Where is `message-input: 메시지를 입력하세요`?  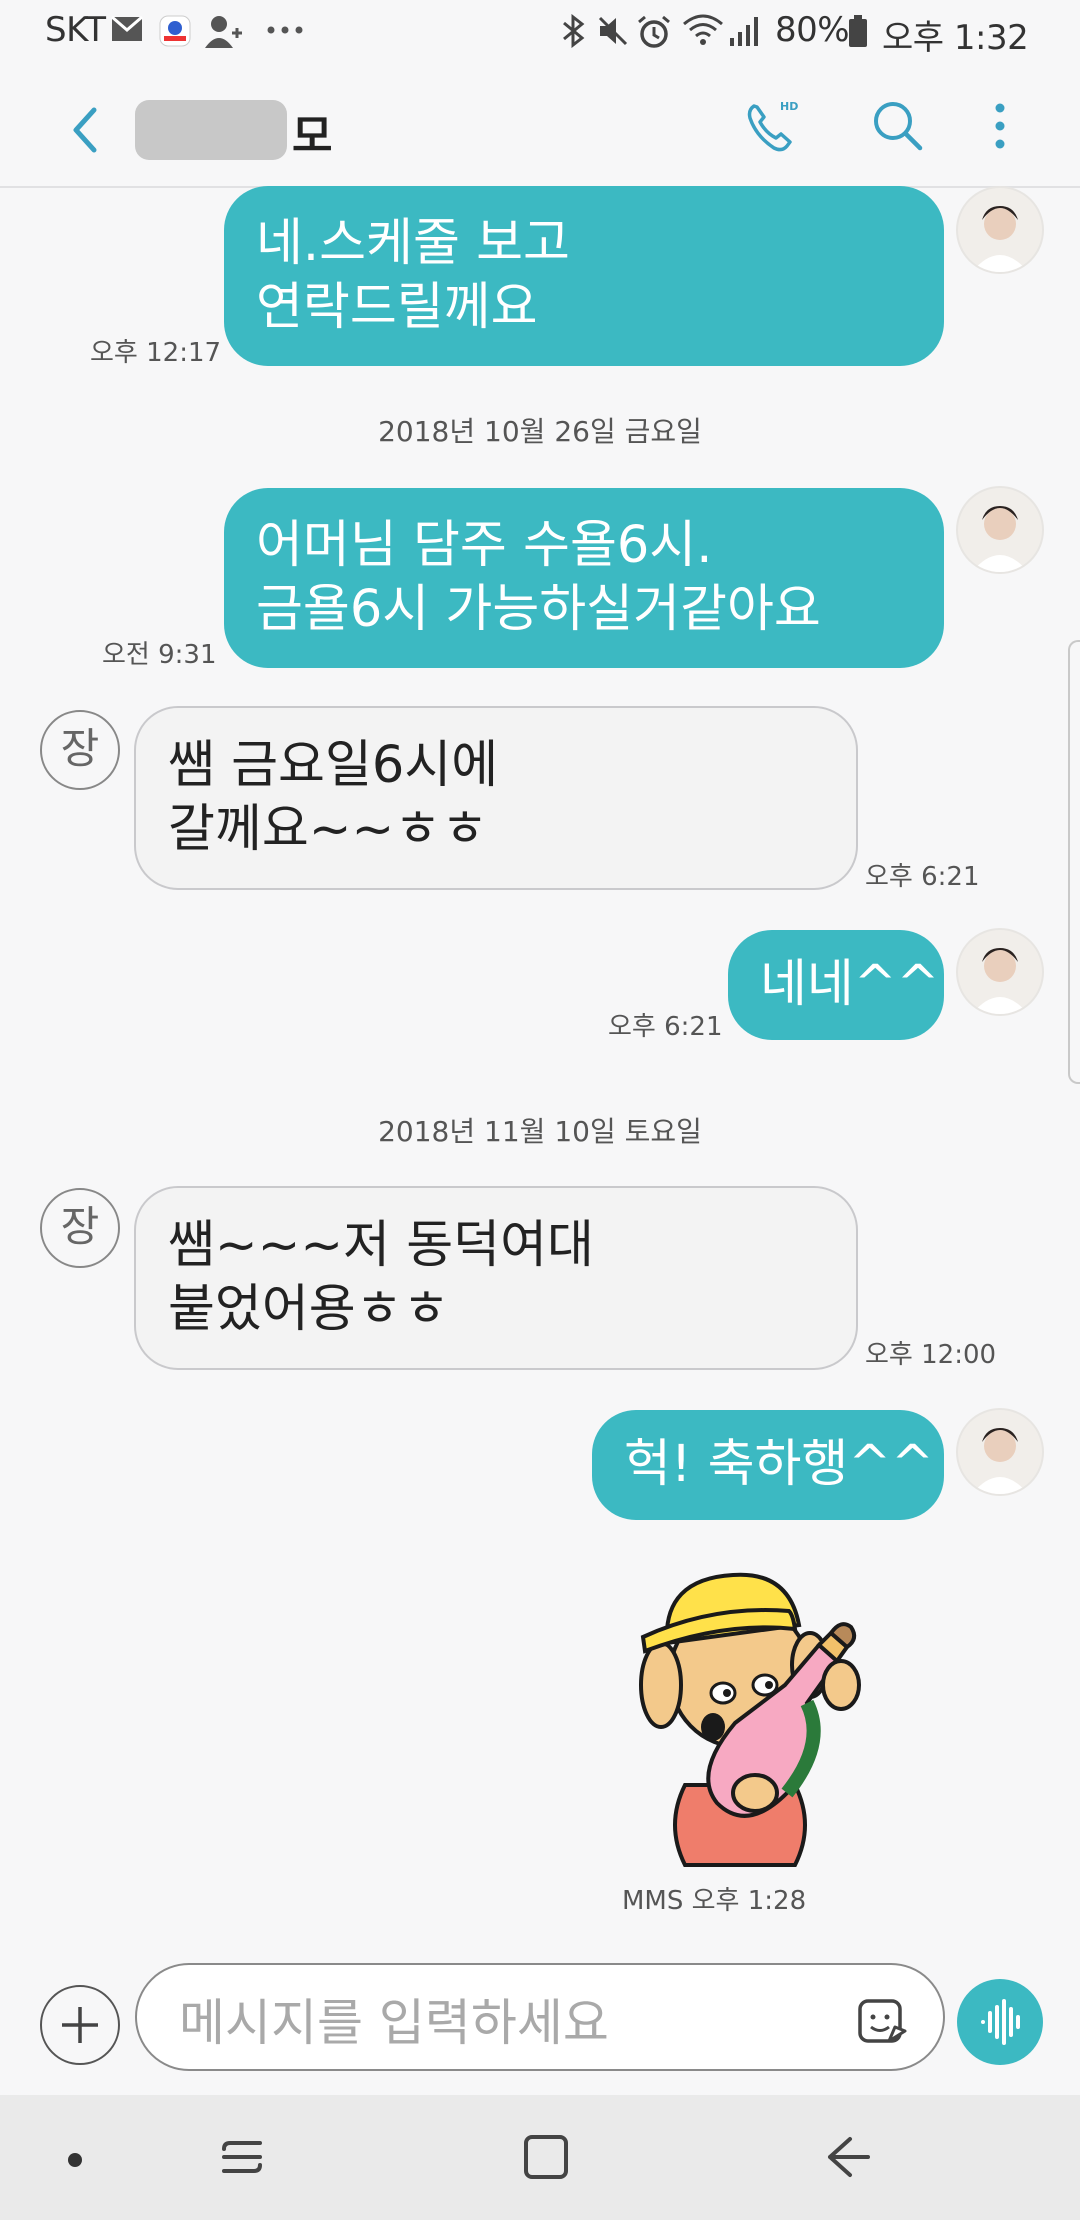 message-input: 메시지를 입력하세요 is located at coordinates (540, 2017).